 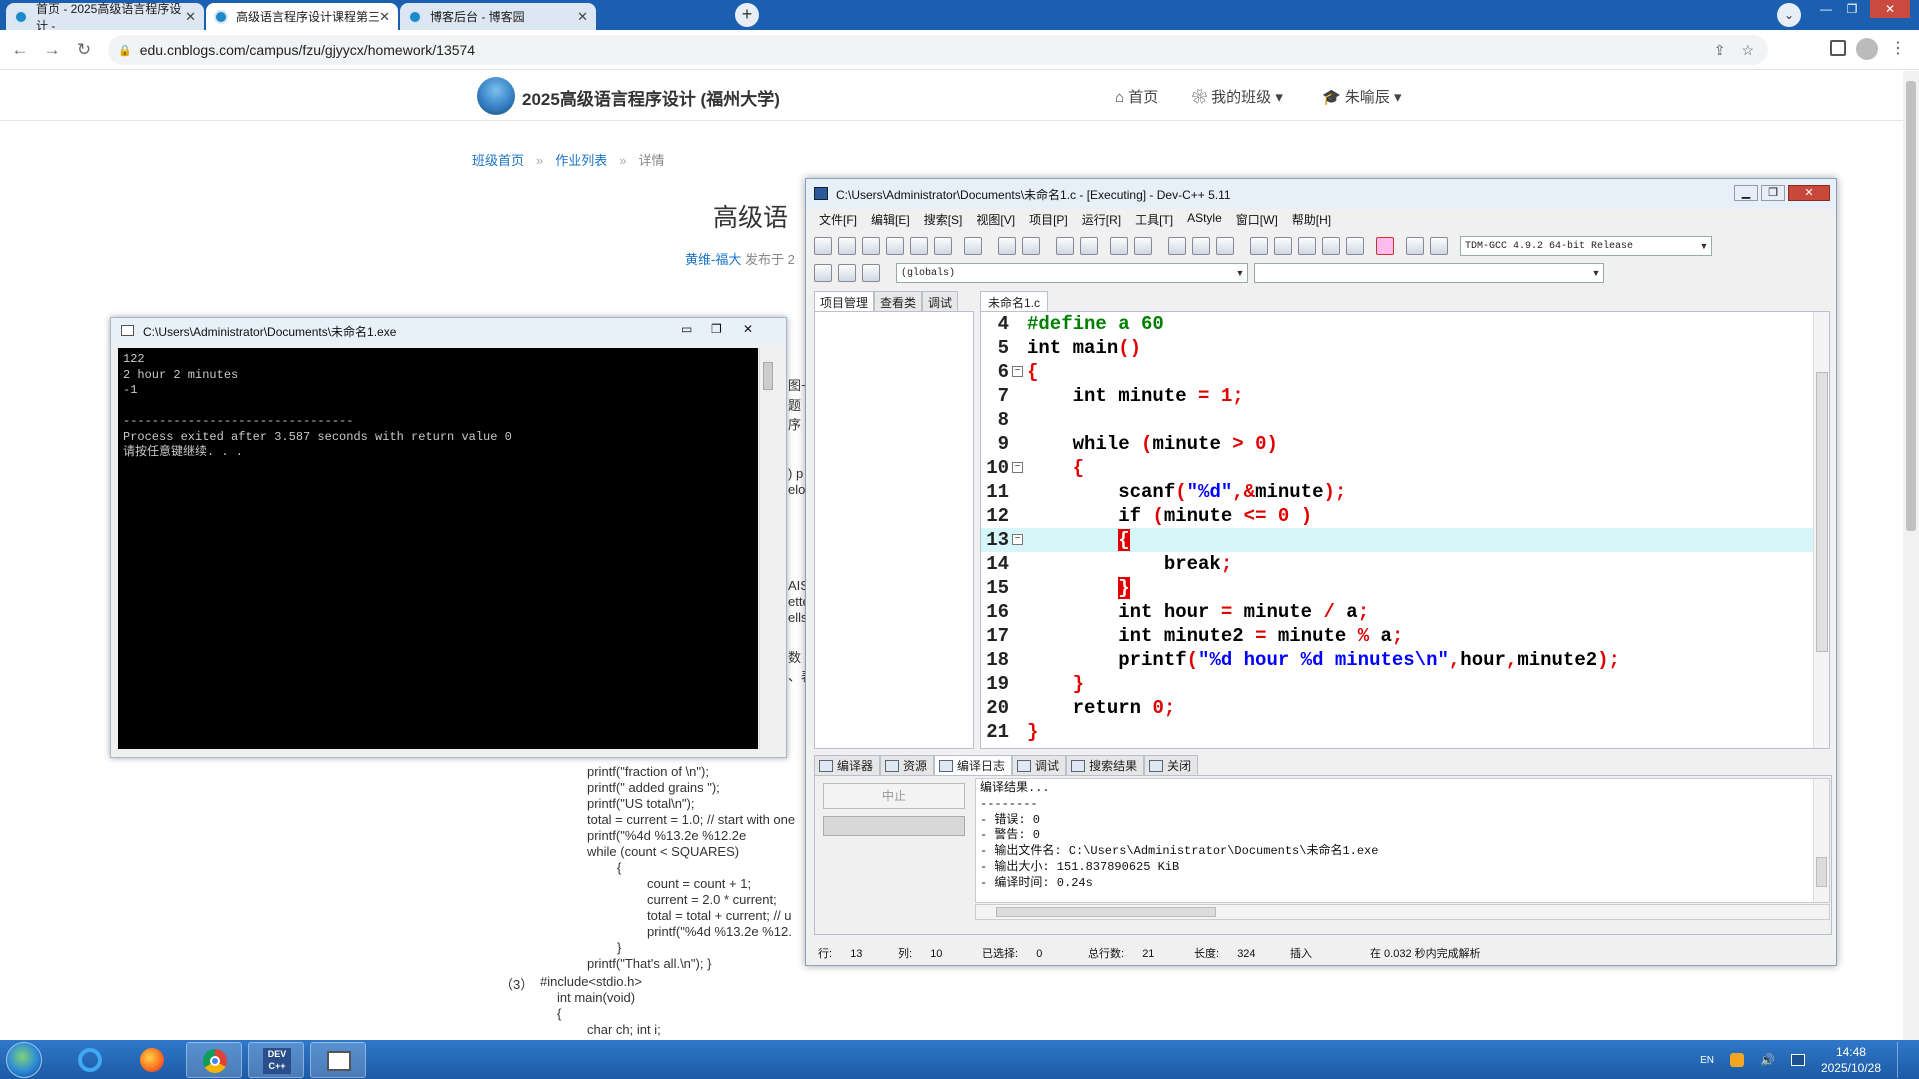 What do you see at coordinates (1031, 246) in the screenshot?
I see `redo-icon` at bounding box center [1031, 246].